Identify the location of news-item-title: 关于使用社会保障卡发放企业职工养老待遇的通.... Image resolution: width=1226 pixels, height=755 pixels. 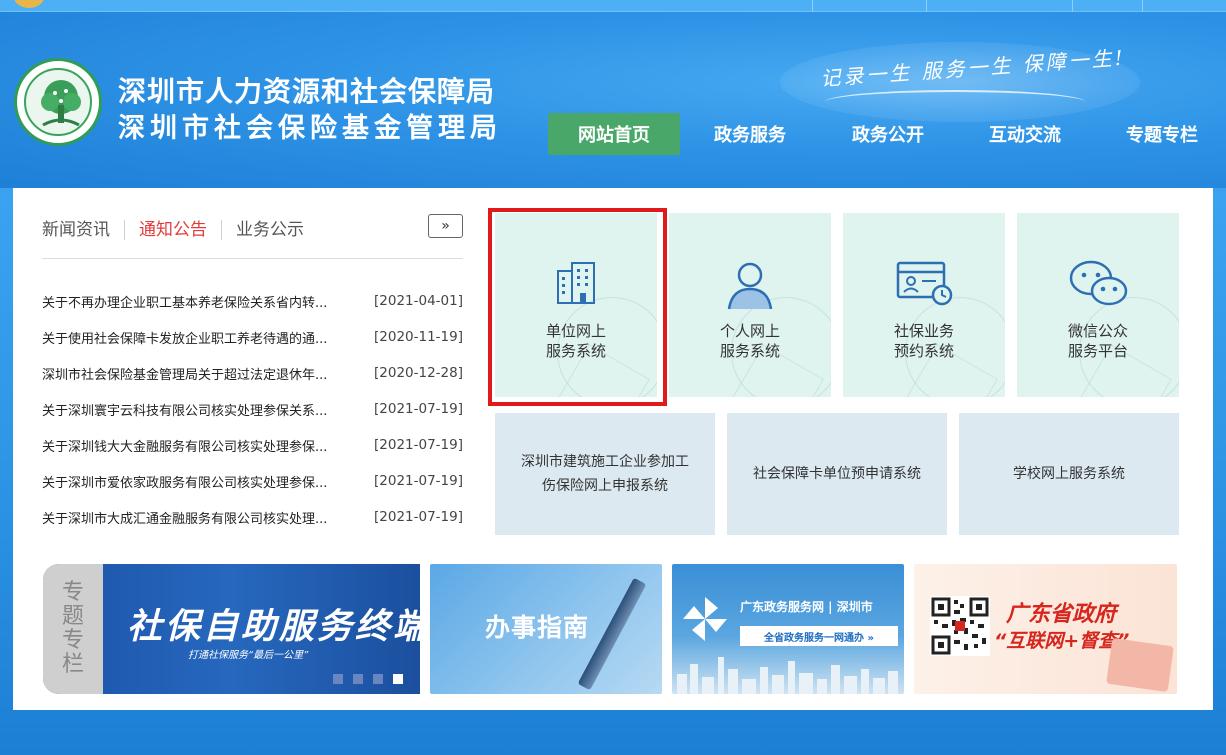
(198, 337).